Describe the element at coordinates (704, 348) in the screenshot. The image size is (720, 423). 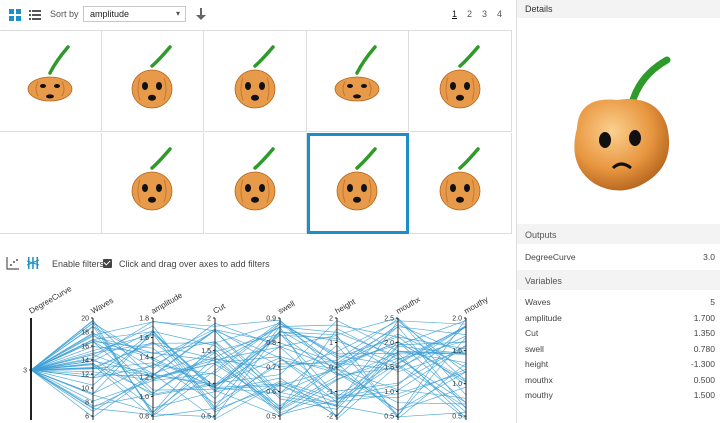
I see `variable-value: 0.780` at that location.